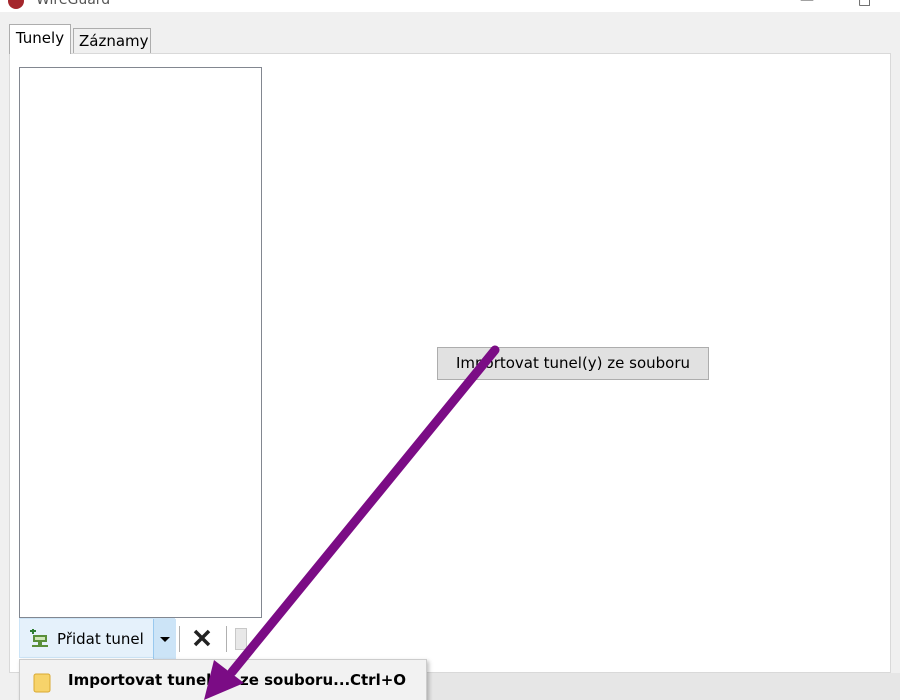 This screenshot has width=900, height=700. Describe the element at coordinates (202, 638) in the screenshot. I see `delete-icon` at that location.